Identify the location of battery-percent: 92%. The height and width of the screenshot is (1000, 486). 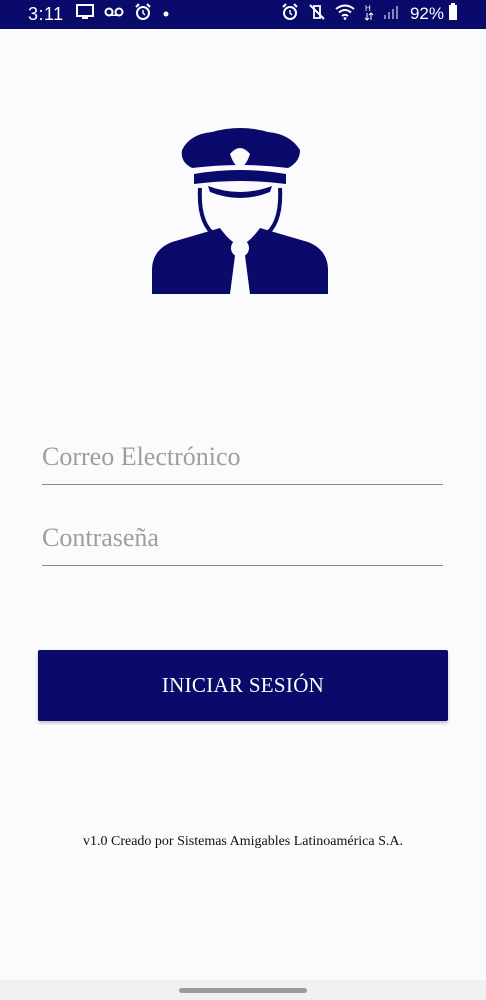
(426, 13).